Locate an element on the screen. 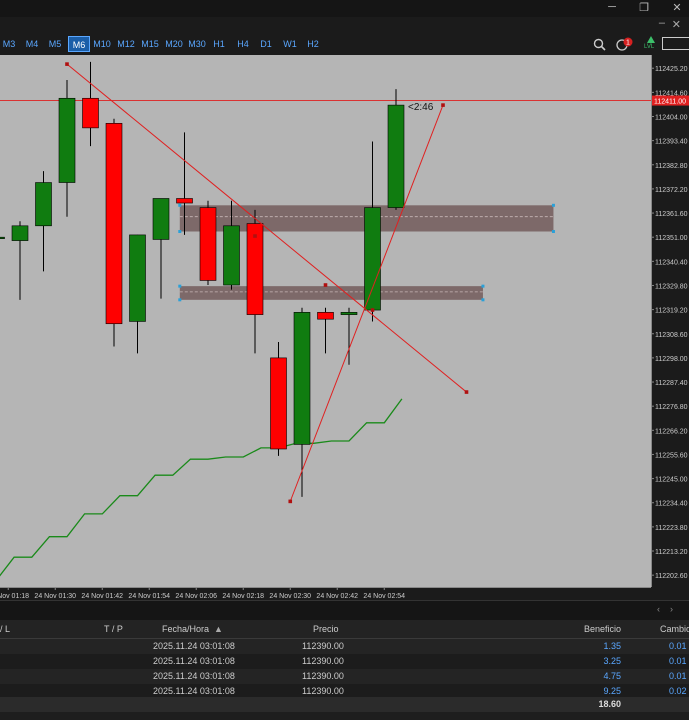  y-tick-label: 112425.20 is located at coordinates (671, 69).